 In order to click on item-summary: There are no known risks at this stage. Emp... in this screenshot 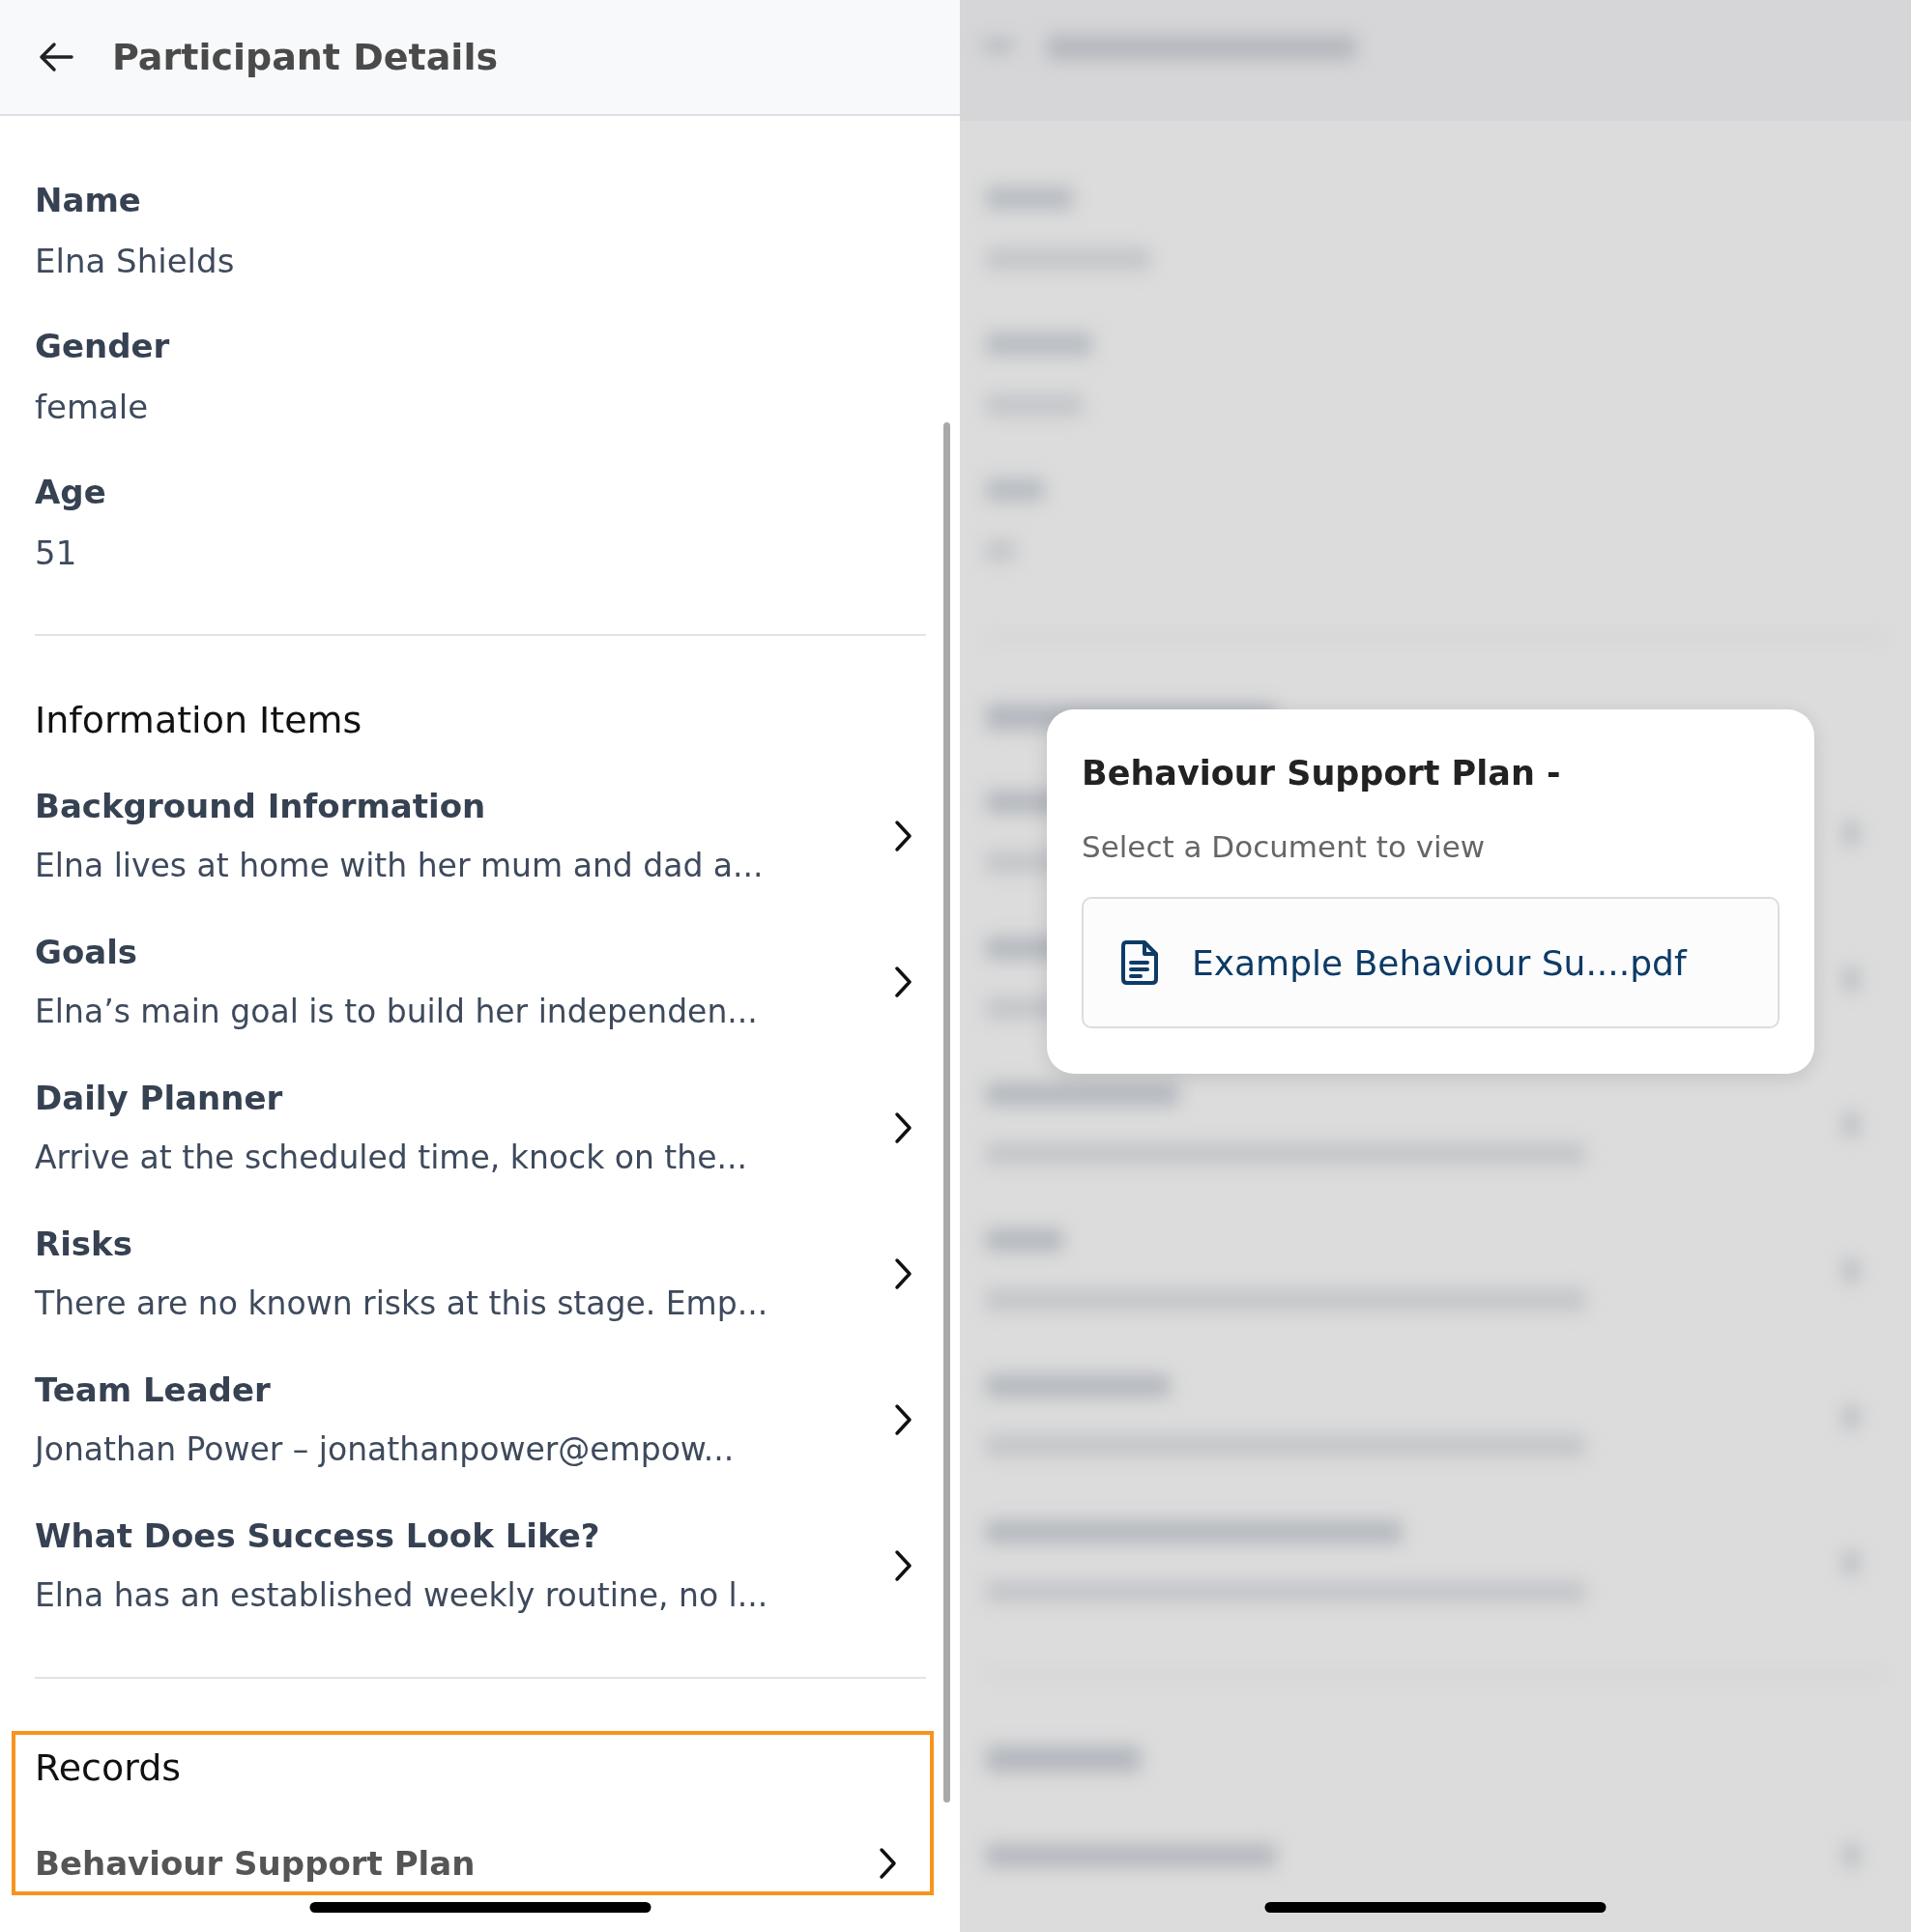, I will do `click(402, 1303)`.